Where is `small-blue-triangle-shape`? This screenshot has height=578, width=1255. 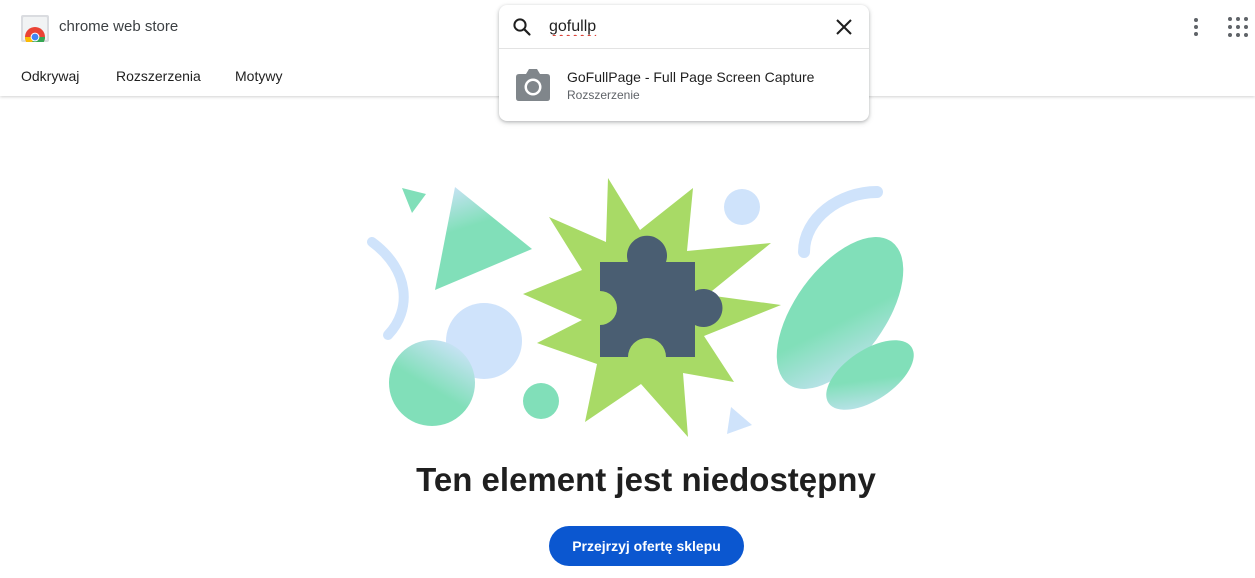 small-blue-triangle-shape is located at coordinates (739, 420).